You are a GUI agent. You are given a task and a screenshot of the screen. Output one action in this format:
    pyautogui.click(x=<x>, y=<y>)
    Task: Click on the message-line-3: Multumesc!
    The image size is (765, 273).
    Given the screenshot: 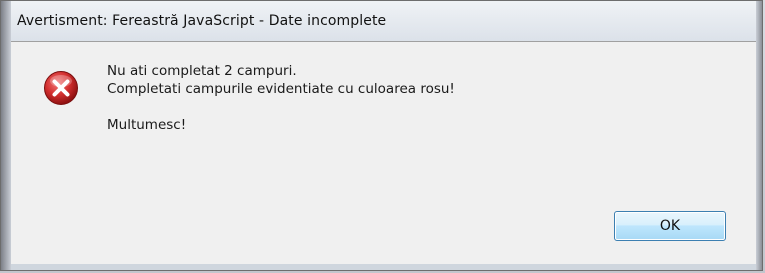 What is the action you would take?
    pyautogui.click(x=147, y=125)
    